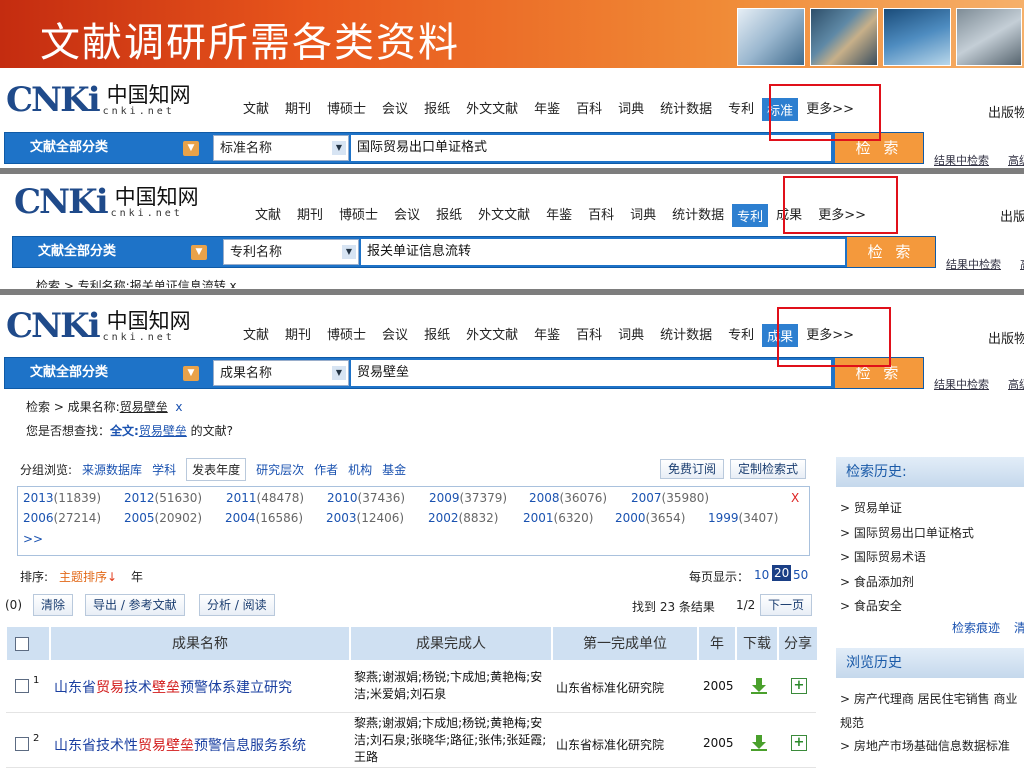  What do you see at coordinates (163, 498) in the screenshot?
I see `year-filter: 2012(51630)` at bounding box center [163, 498].